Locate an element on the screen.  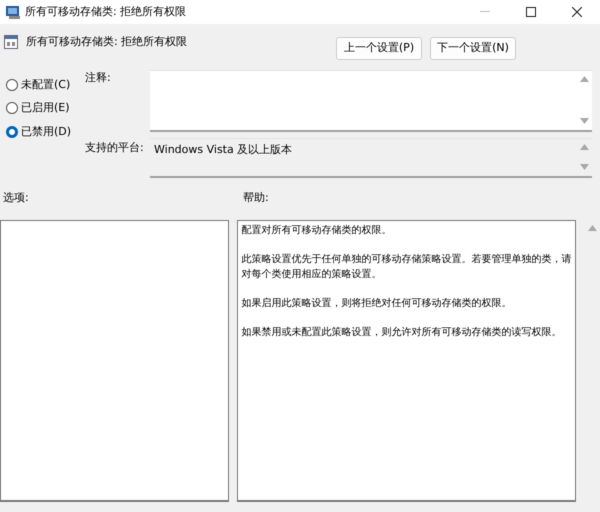
radio-option: 未配置(C) is located at coordinates (43, 84).